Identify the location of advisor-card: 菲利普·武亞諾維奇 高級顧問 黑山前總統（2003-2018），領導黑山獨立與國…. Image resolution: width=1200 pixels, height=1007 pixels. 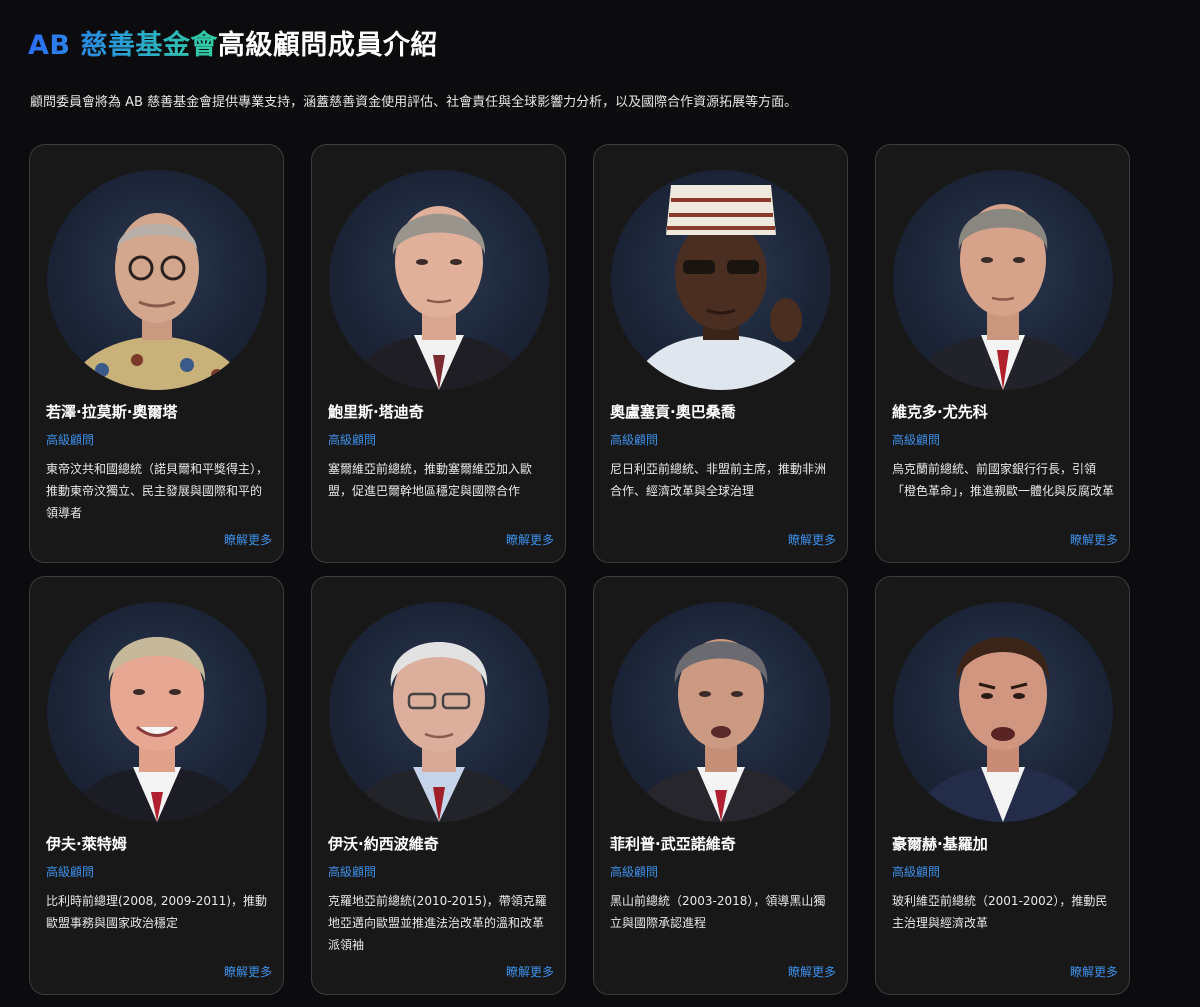
(720, 785).